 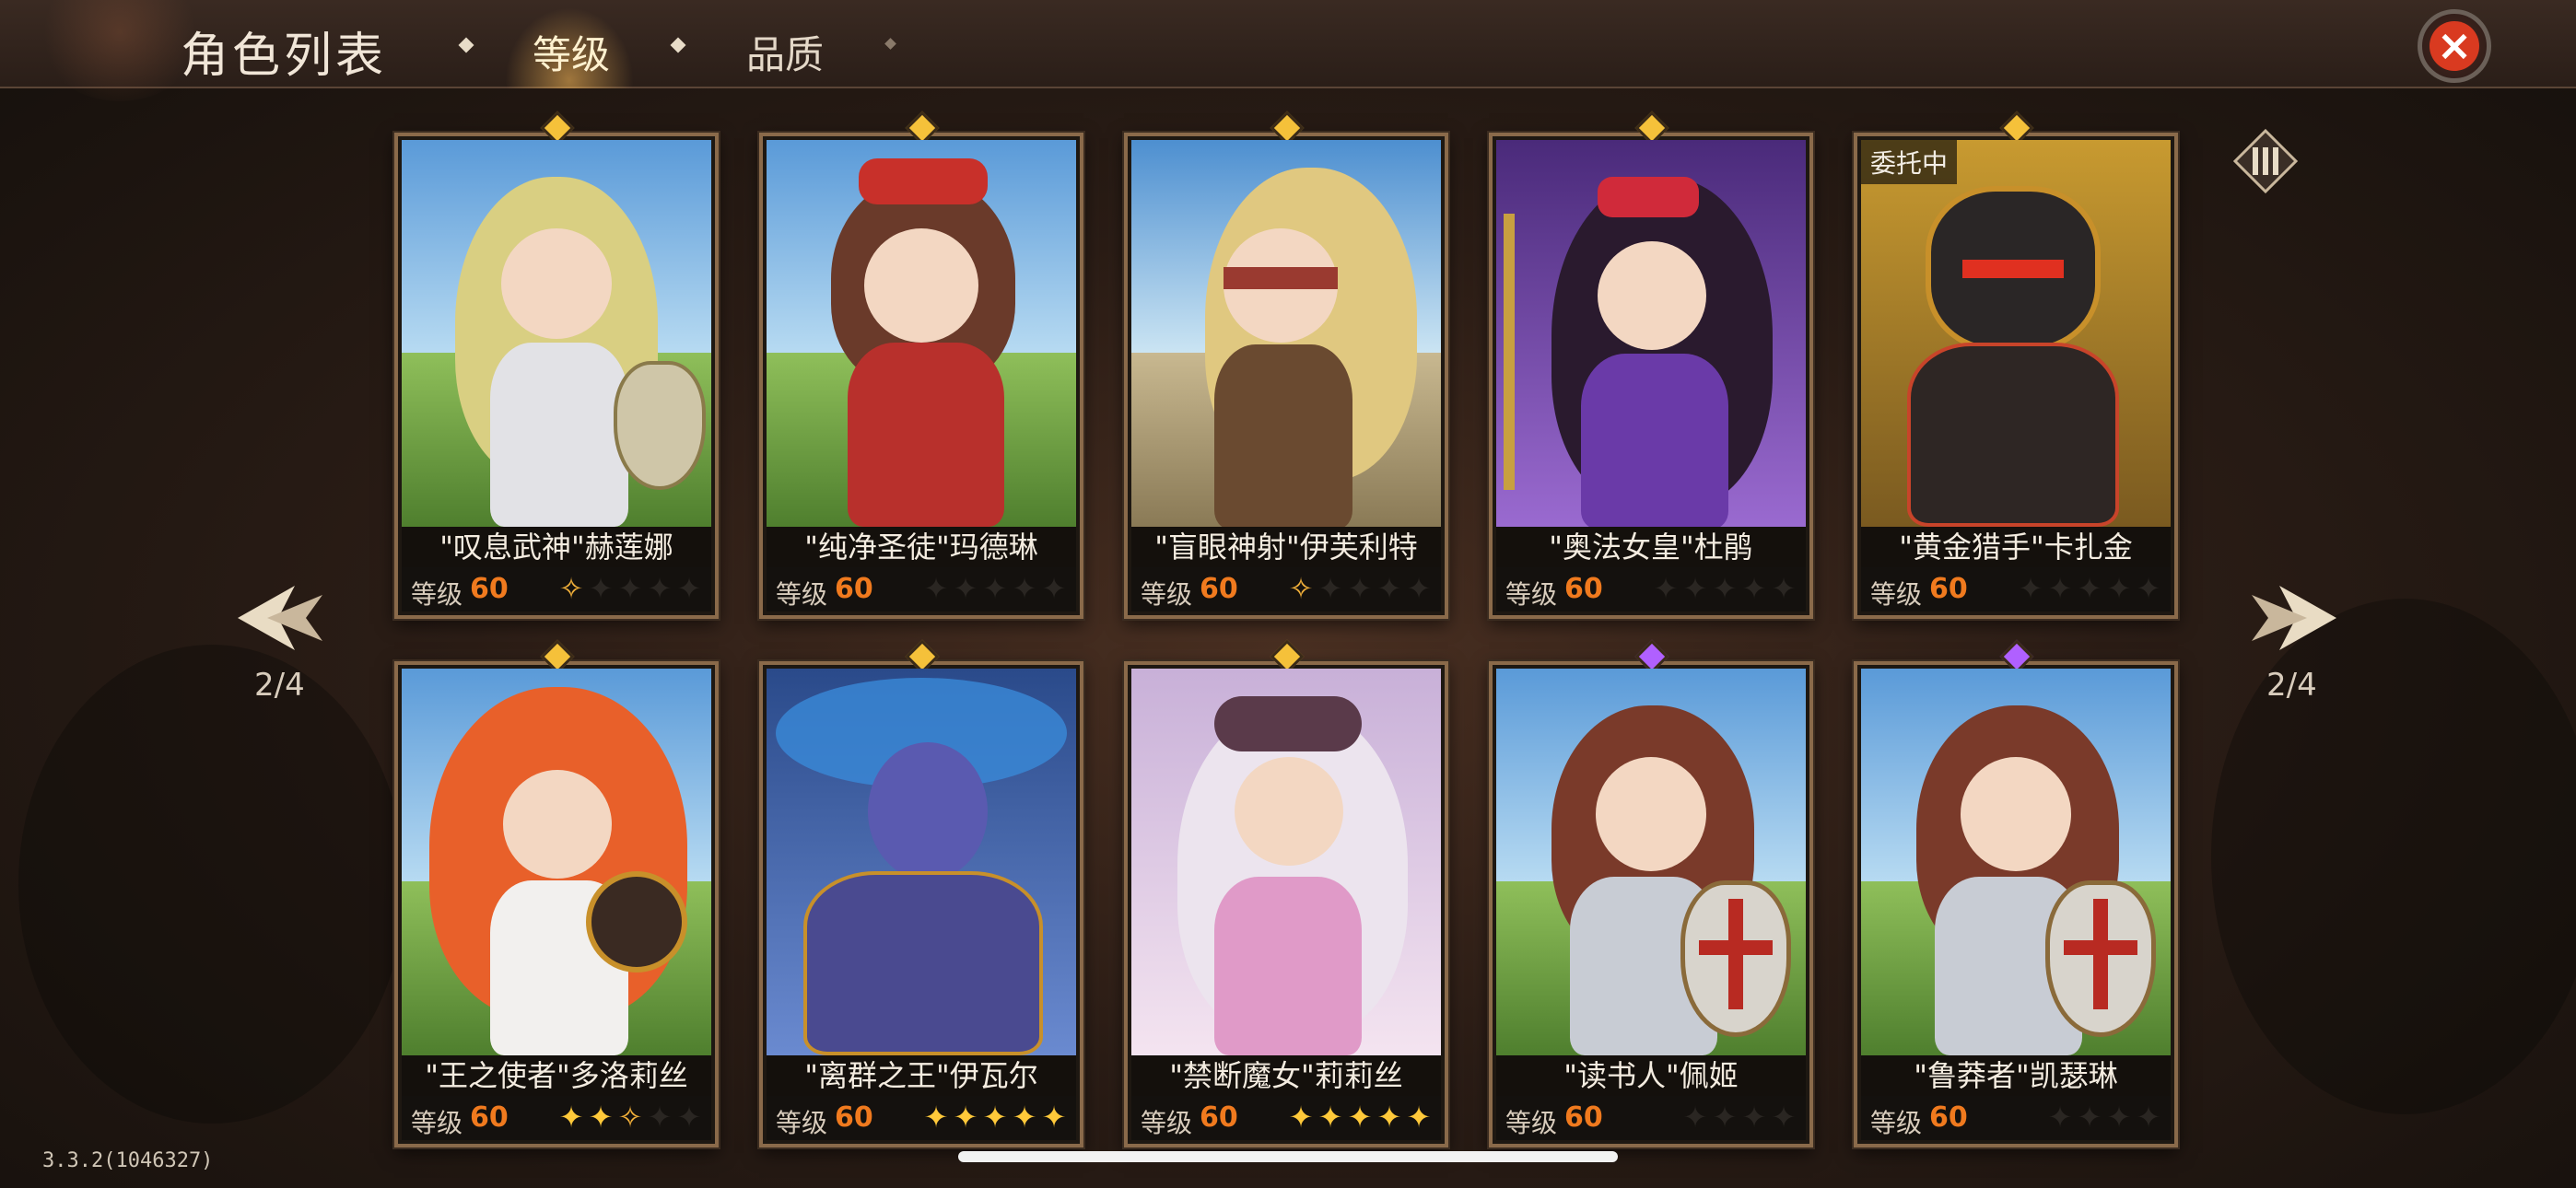 What do you see at coordinates (2293, 618) in the screenshot?
I see `next-page-arrow-icon` at bounding box center [2293, 618].